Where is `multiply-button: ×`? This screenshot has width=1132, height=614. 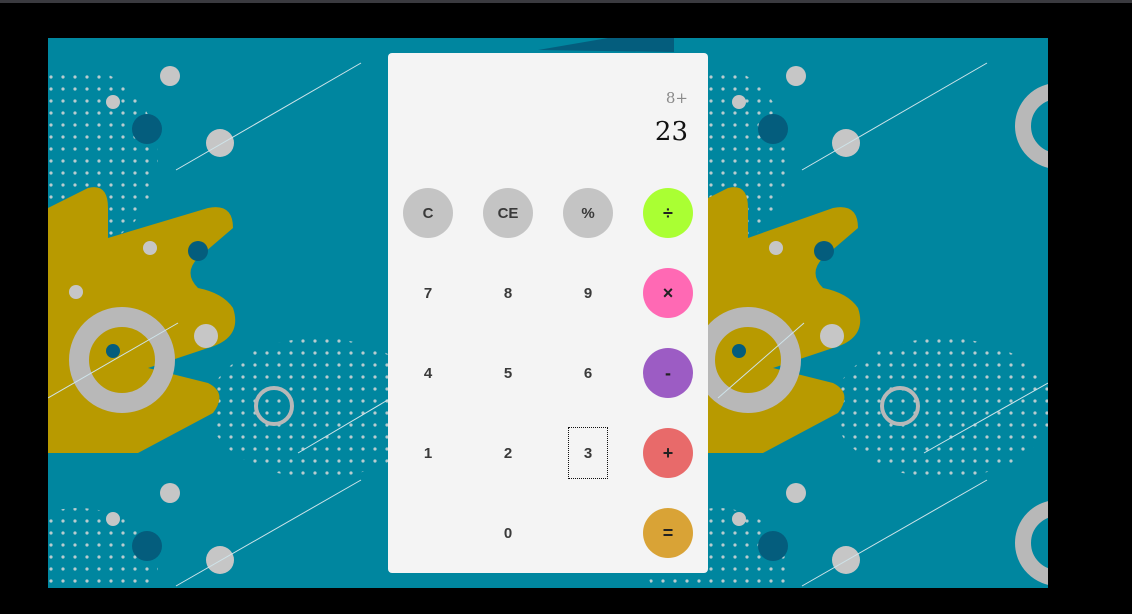 multiply-button: × is located at coordinates (668, 293).